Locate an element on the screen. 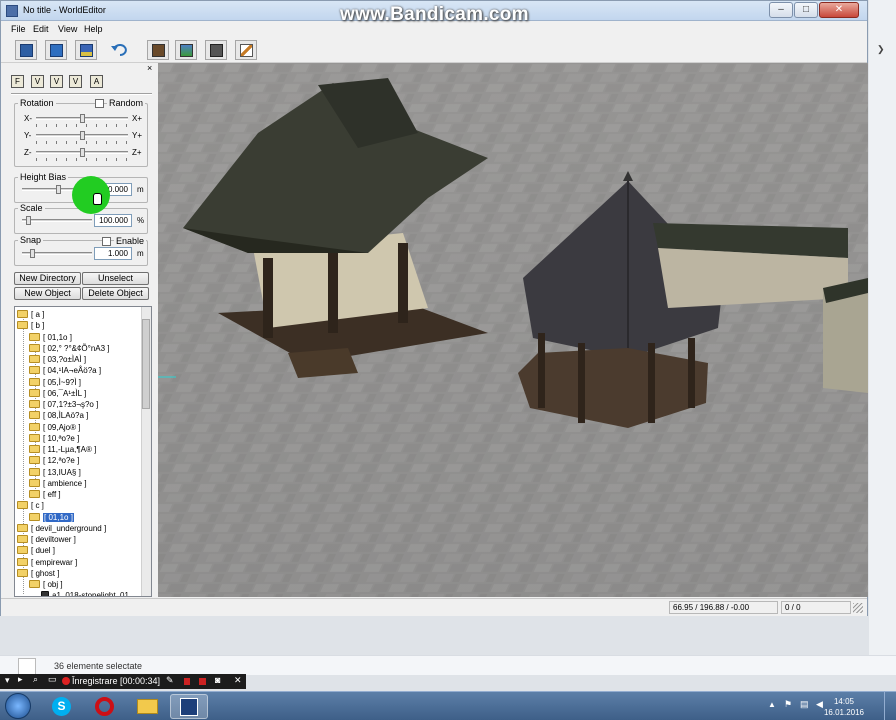 The height and width of the screenshot is (720, 896). clock: 14:05 16.01.2016 is located at coordinates (844, 707).